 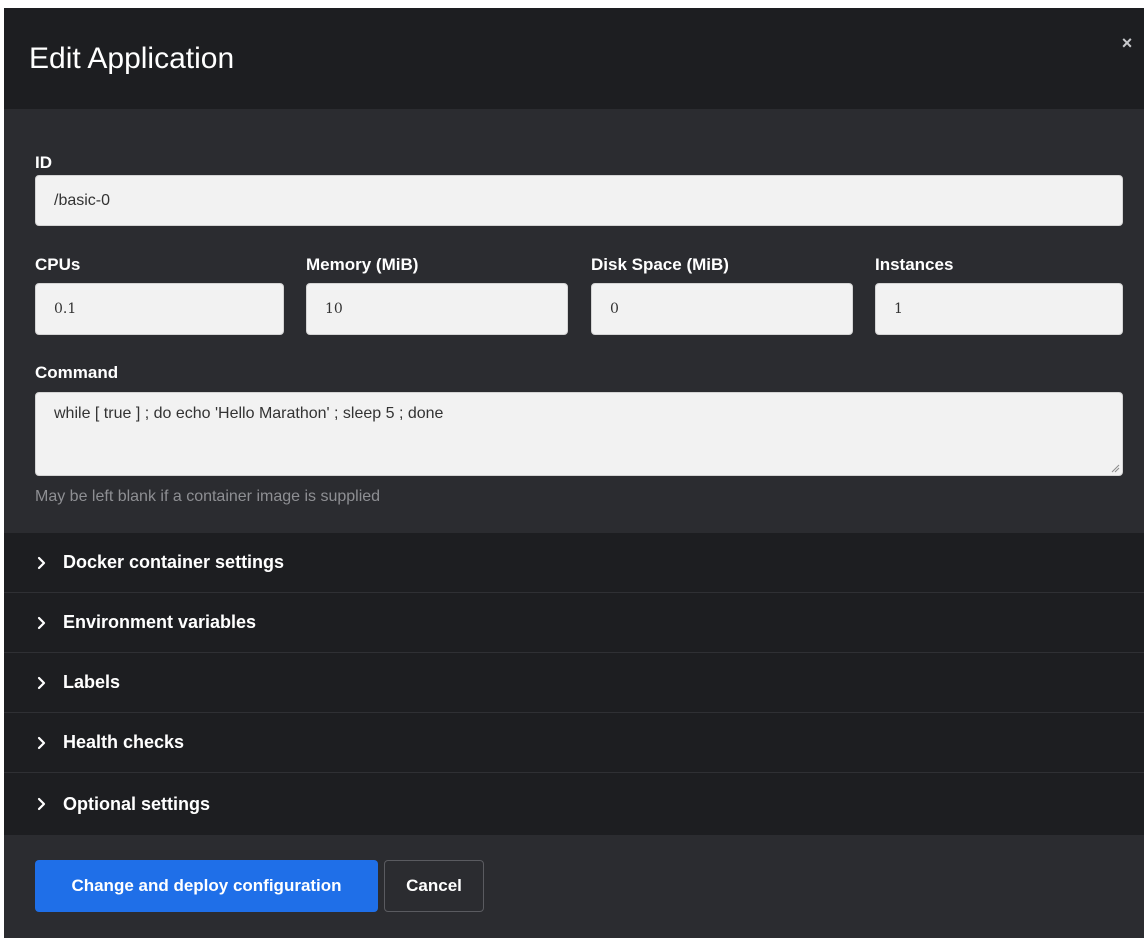 I want to click on instances-label: Instances, so click(x=914, y=264).